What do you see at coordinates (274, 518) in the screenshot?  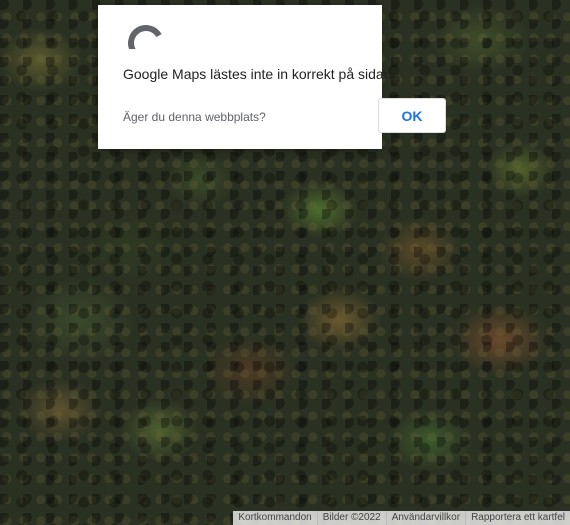 I see `keyboard-shortcuts-link: Kortkommandon` at bounding box center [274, 518].